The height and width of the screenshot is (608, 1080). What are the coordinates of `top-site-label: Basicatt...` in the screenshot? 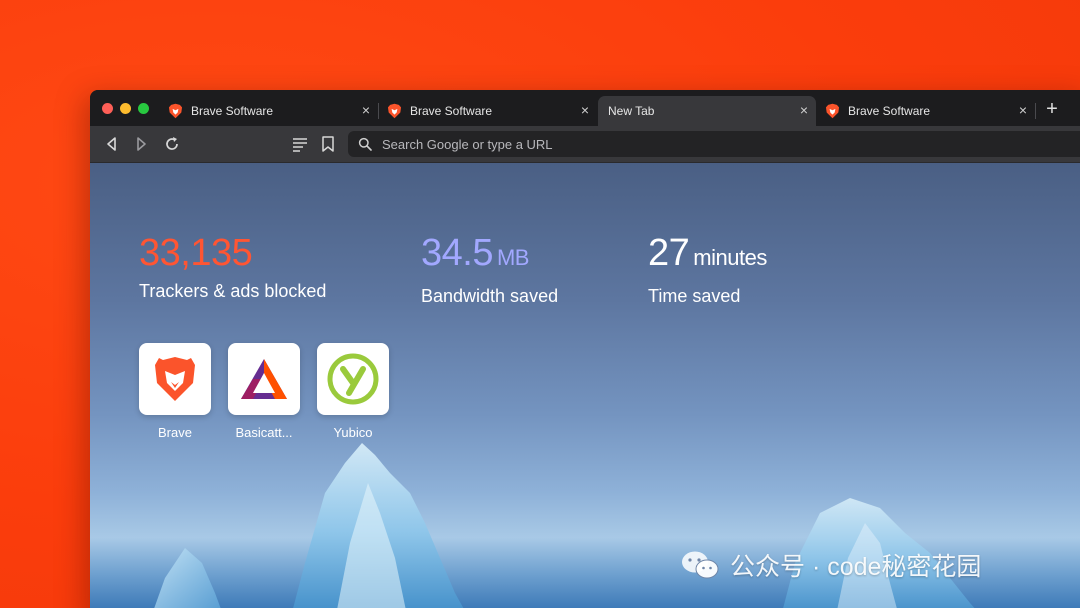 It's located at (264, 432).